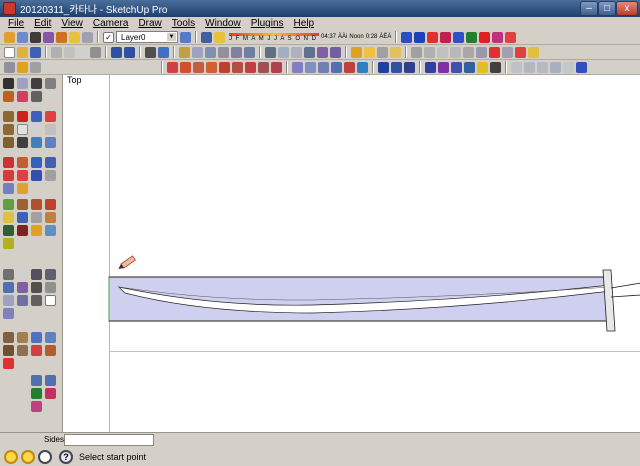  I want to click on plugin-3-icon, so click(36, 274).